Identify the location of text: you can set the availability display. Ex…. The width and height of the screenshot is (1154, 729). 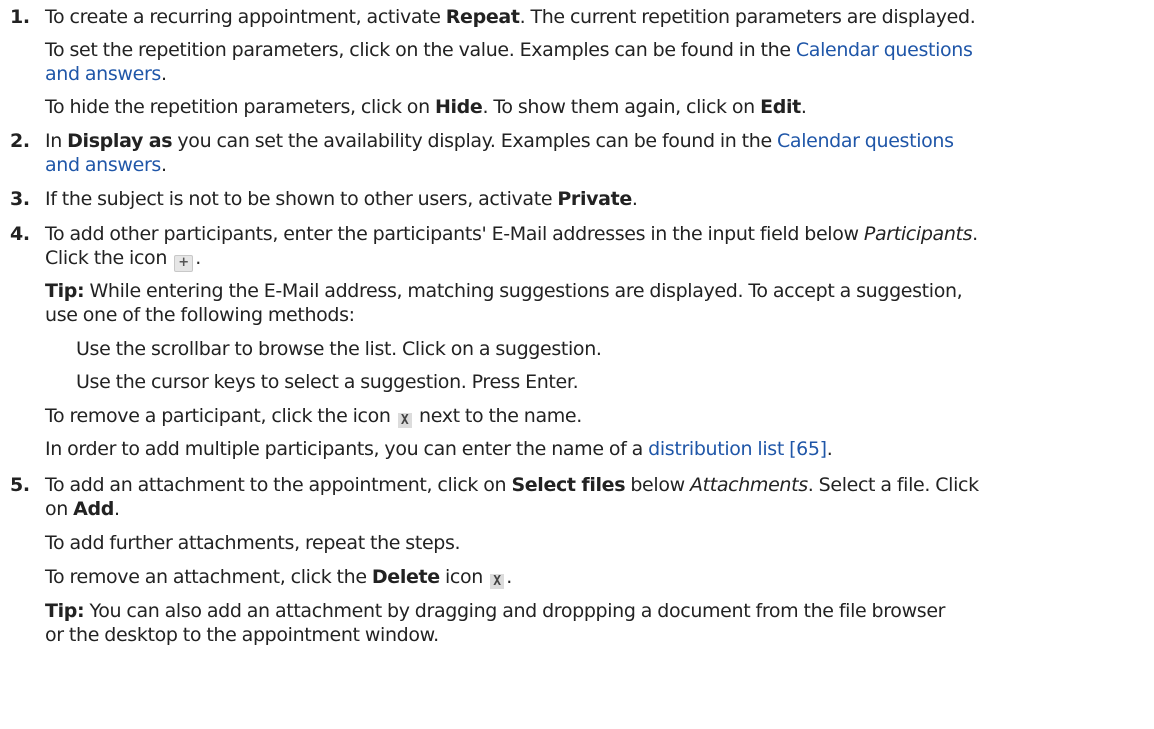
(474, 141).